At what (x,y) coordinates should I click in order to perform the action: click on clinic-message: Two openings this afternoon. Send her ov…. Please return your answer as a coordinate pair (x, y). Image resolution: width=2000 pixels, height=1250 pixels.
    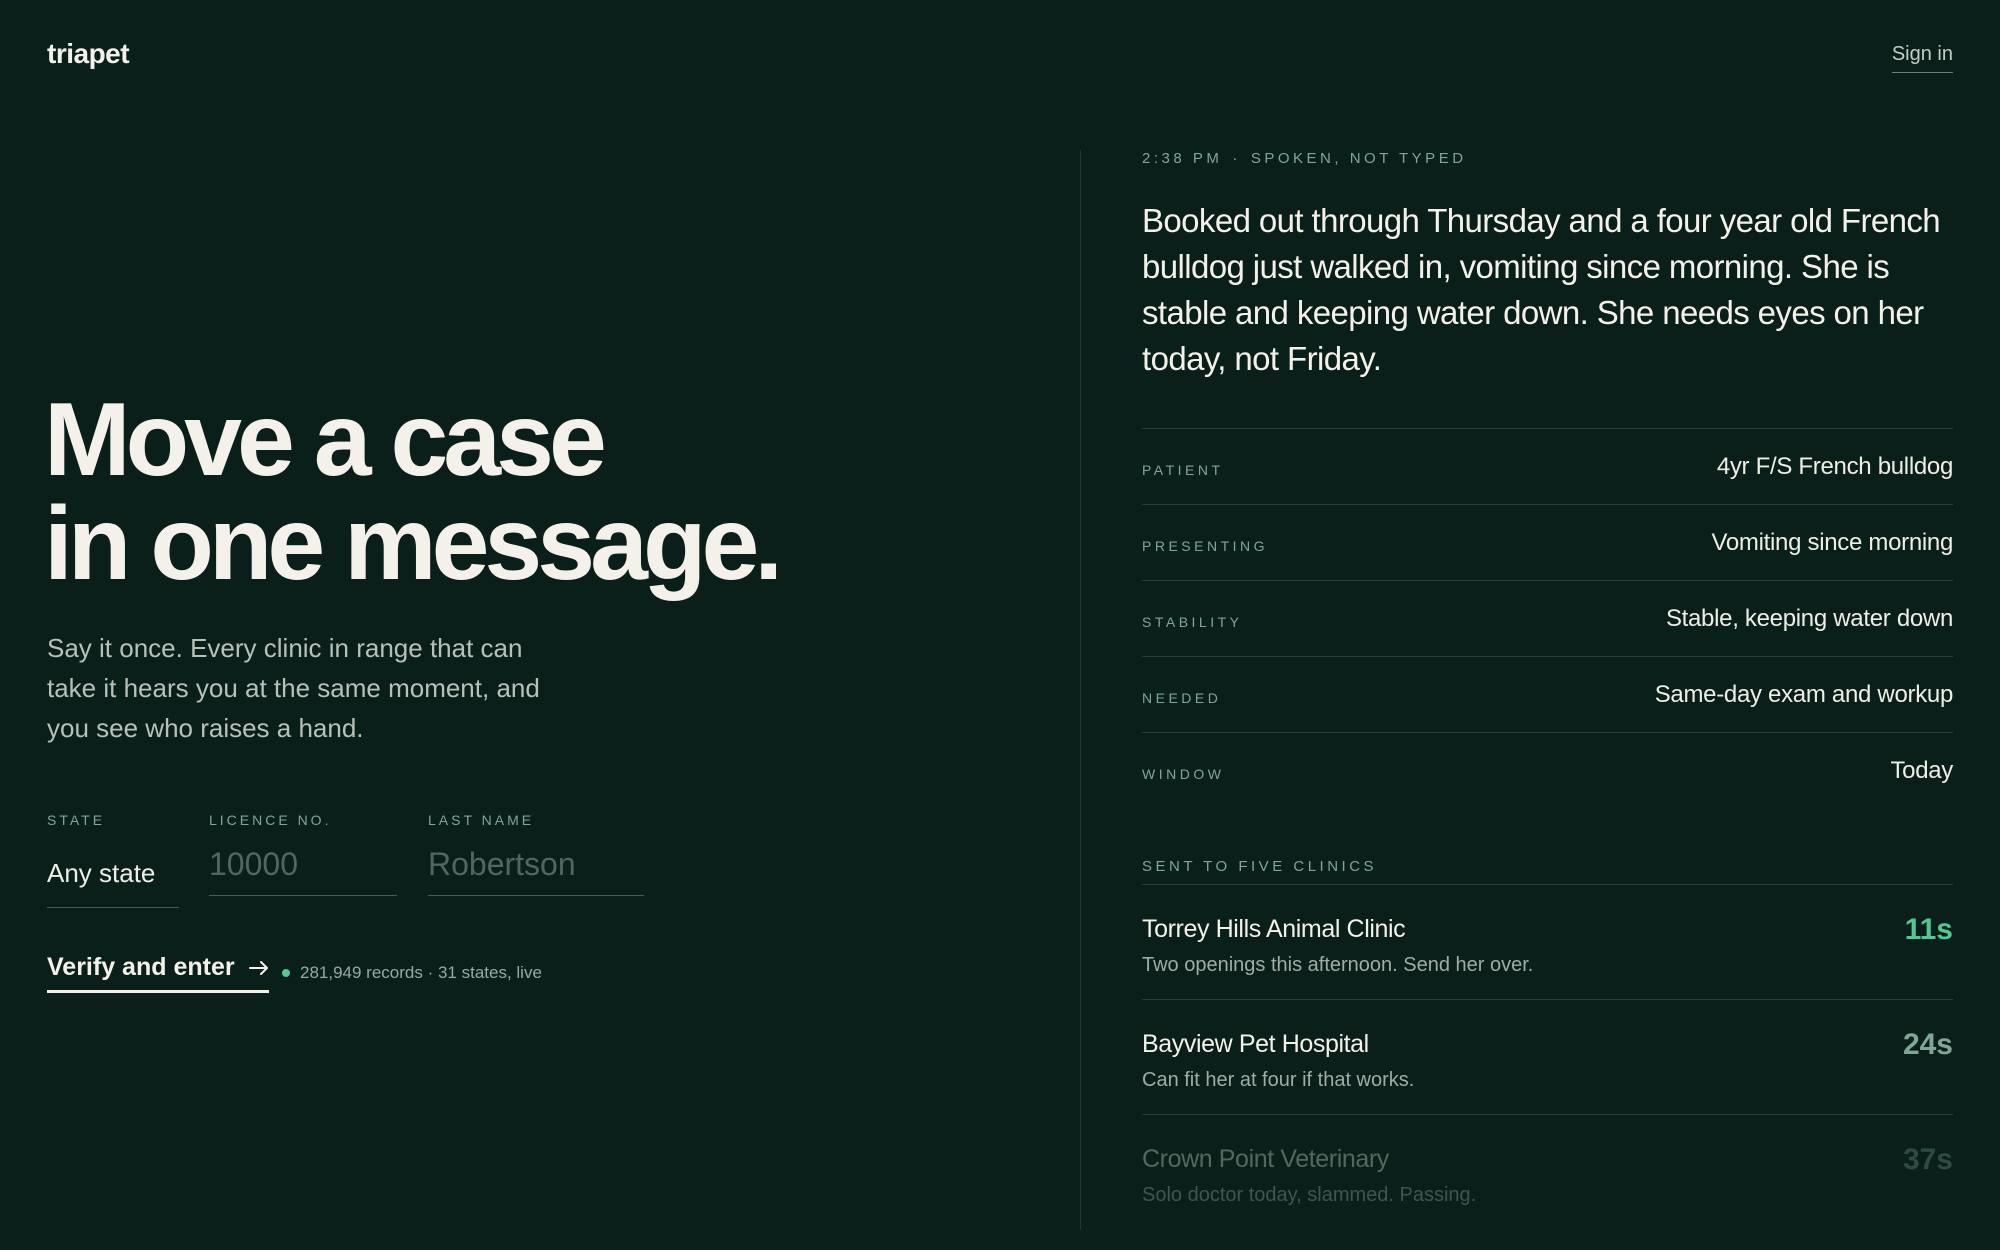
    Looking at the image, I should click on (1338, 965).